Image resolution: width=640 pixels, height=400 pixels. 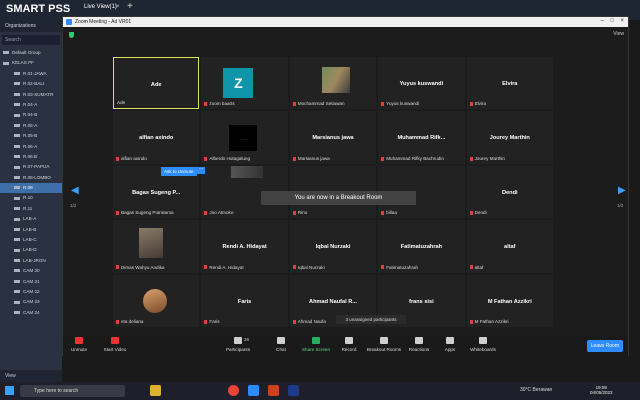 What do you see at coordinates (31, 84) in the screenshot?
I see `sidebar-item: R.02-BALI` at bounding box center [31, 84].